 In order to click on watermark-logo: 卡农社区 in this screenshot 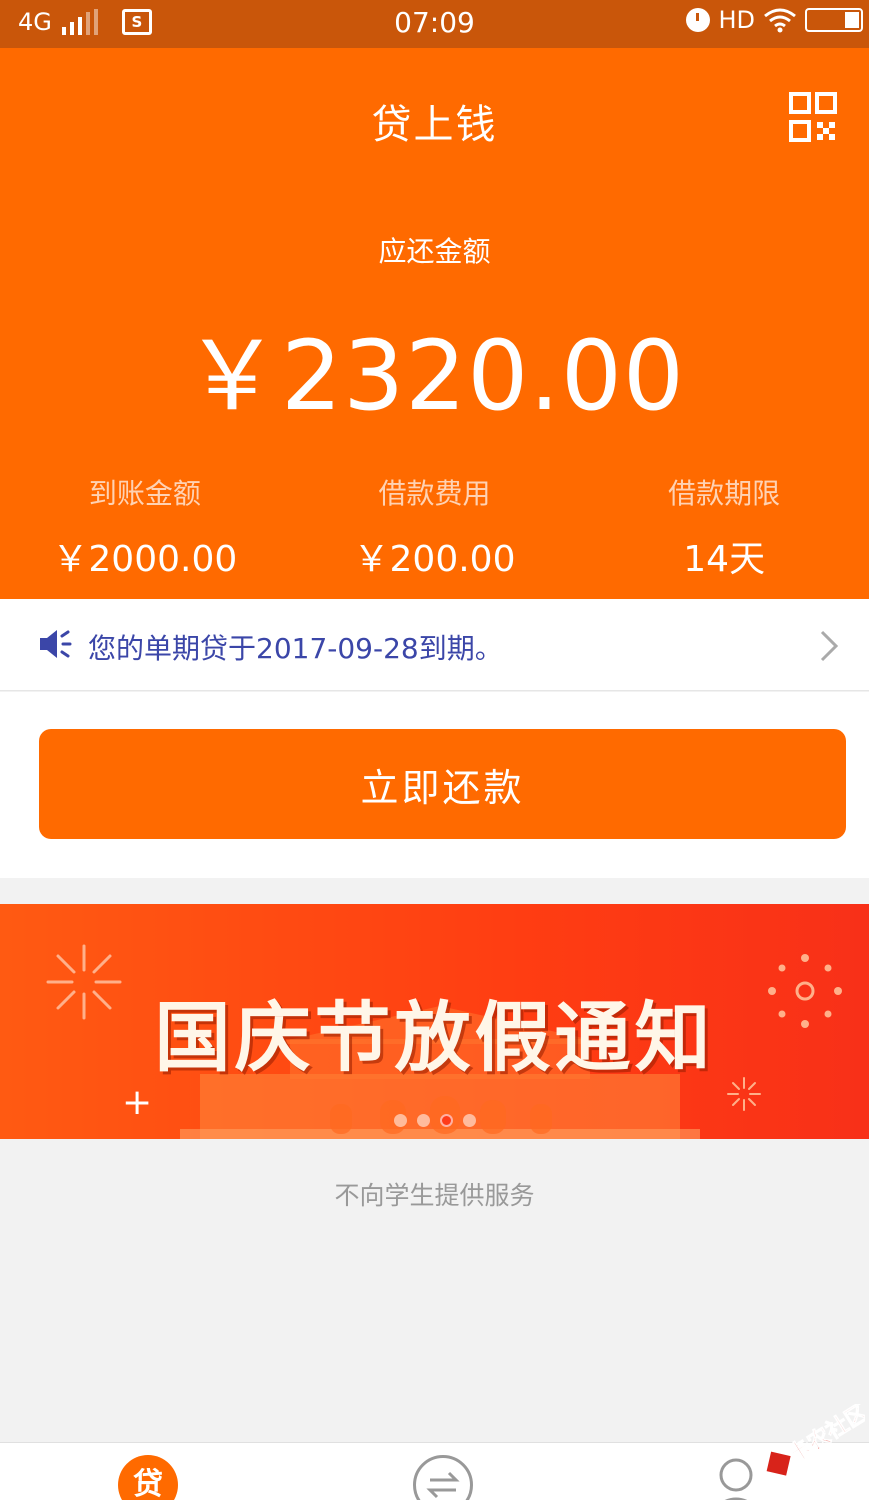, I will do `click(815, 1440)`.